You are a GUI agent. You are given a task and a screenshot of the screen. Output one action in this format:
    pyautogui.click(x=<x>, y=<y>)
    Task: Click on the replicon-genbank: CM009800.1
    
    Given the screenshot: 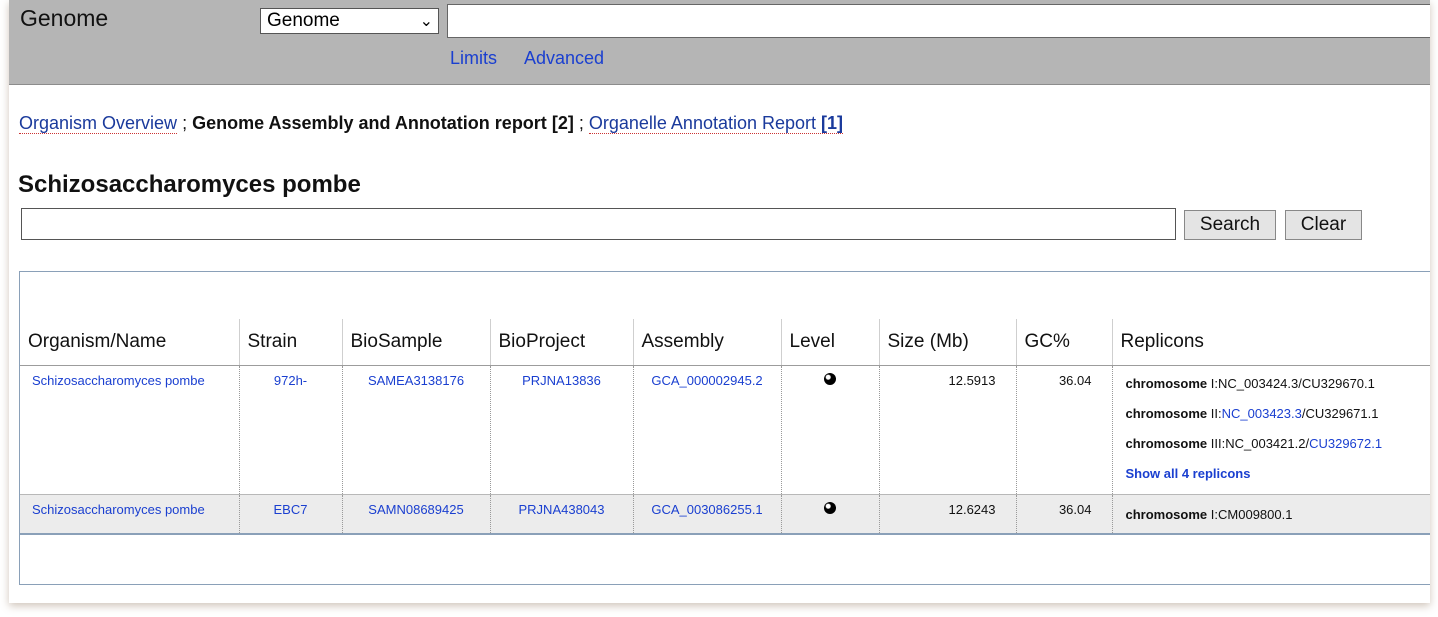 What is the action you would take?
    pyautogui.click(x=1255, y=514)
    